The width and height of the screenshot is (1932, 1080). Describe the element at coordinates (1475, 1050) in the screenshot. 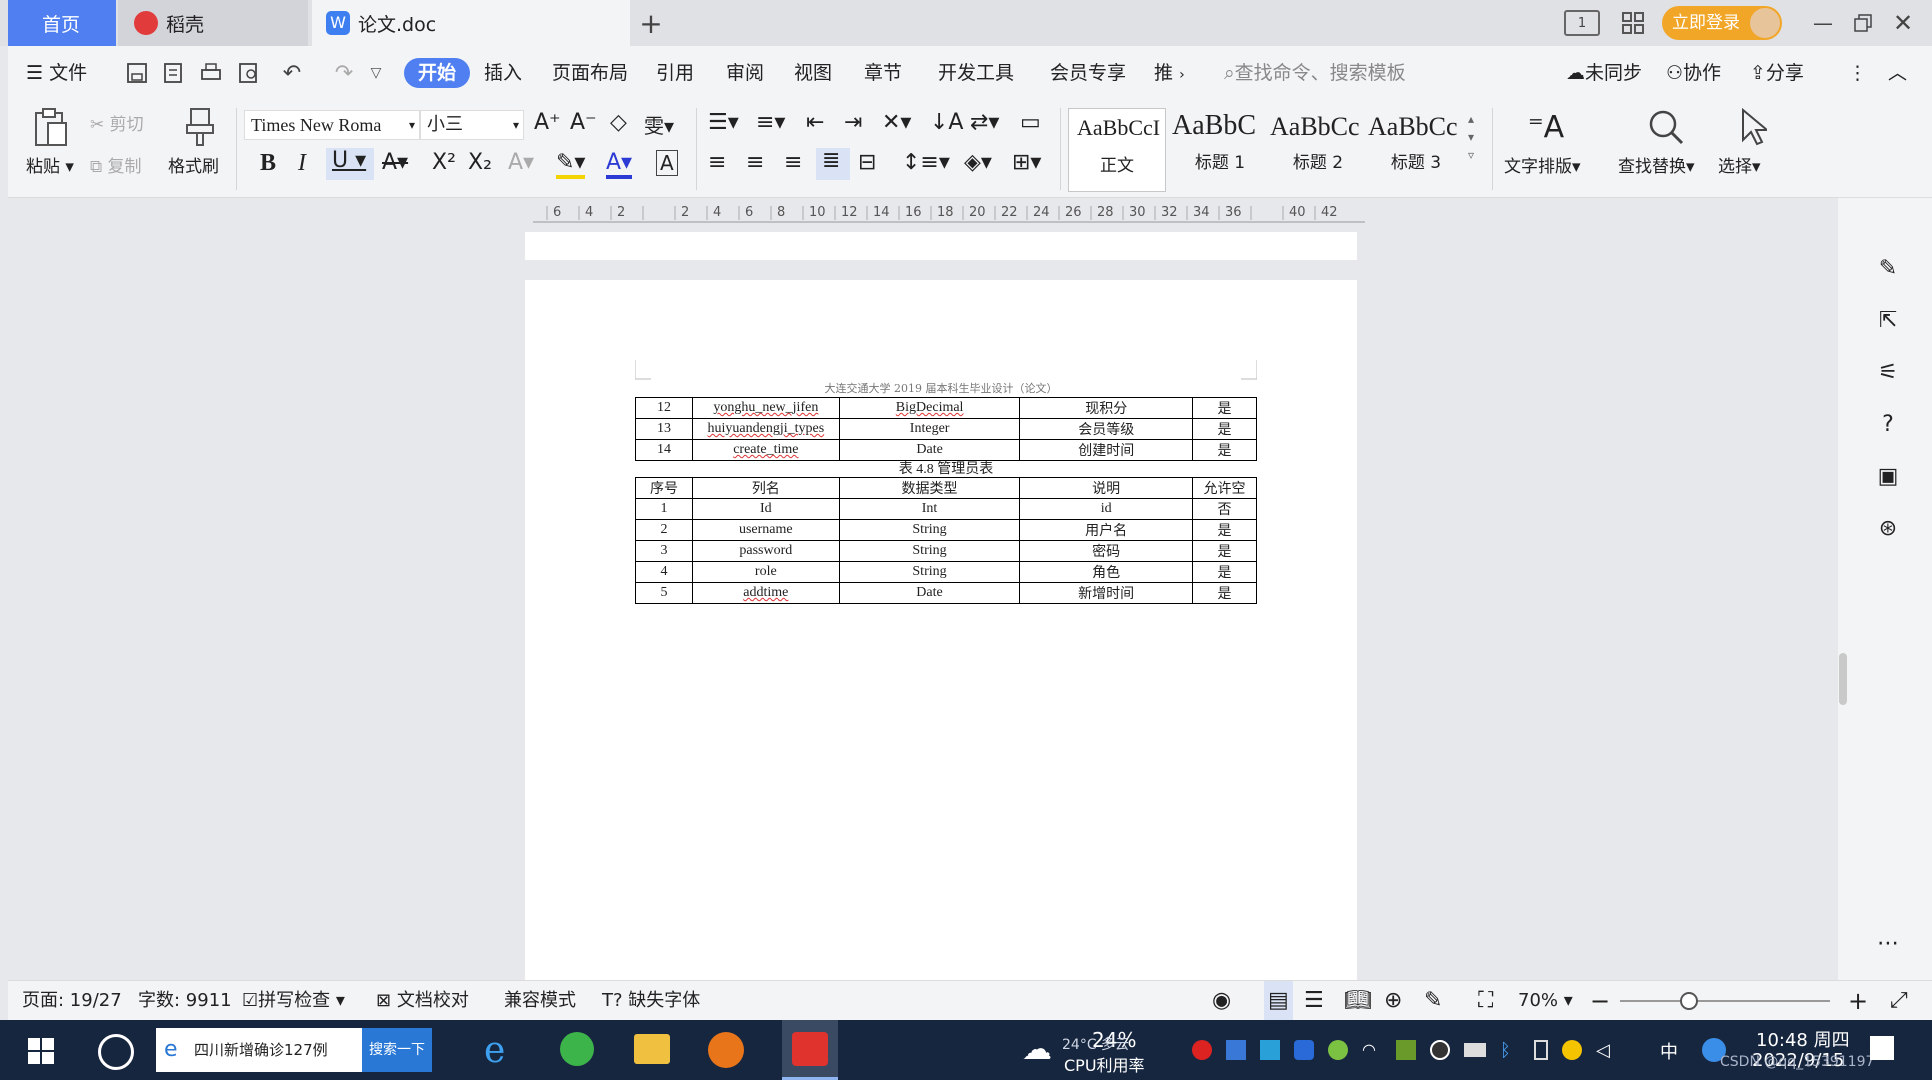

I see `battery-icon` at that location.